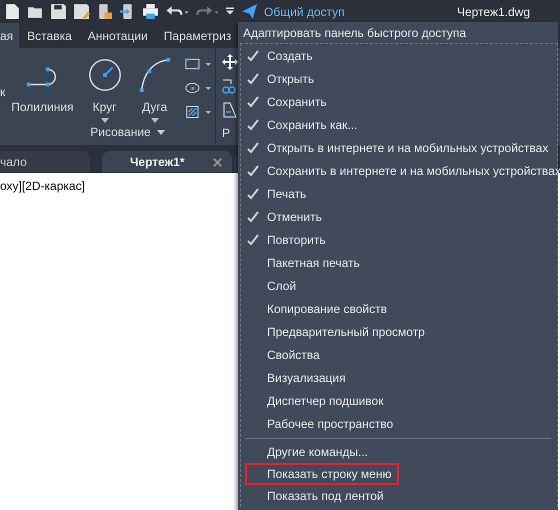  Describe the element at coordinates (399, 239) in the screenshot. I see `menu-item: Повторить` at that location.